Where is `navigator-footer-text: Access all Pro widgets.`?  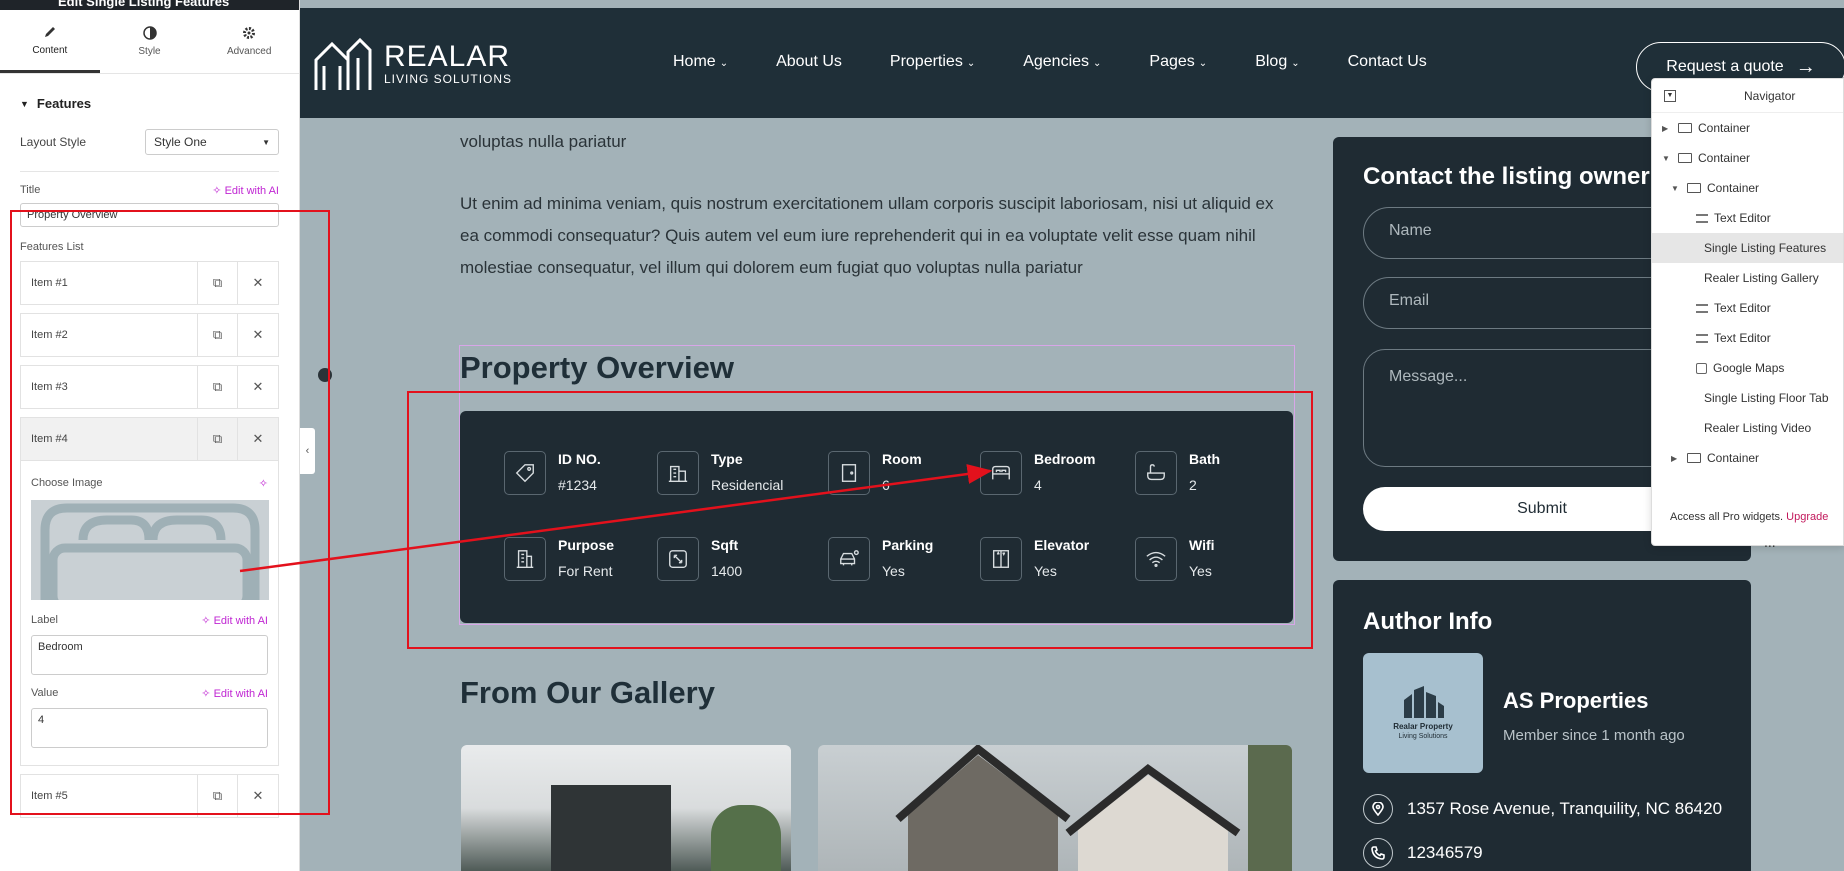
navigator-footer-text: Access all Pro widgets. is located at coordinates (1727, 517).